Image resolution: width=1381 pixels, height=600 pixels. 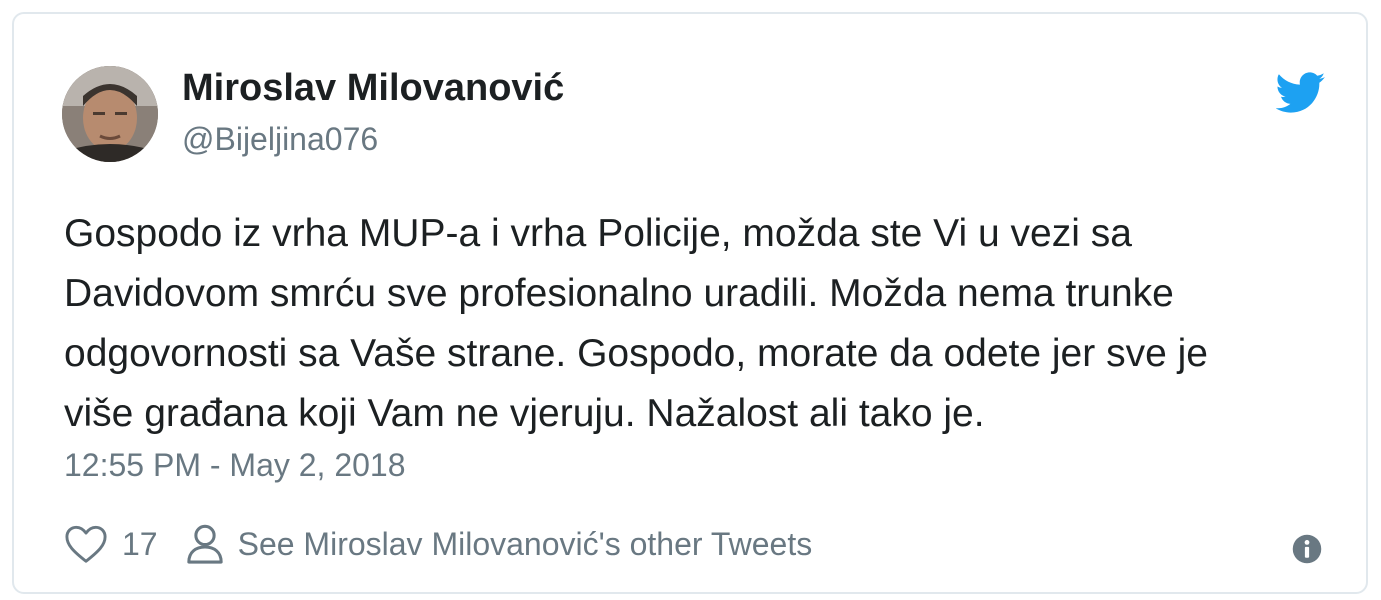 What do you see at coordinates (280, 139) in the screenshot?
I see `author-handle: @Bijeljina076` at bounding box center [280, 139].